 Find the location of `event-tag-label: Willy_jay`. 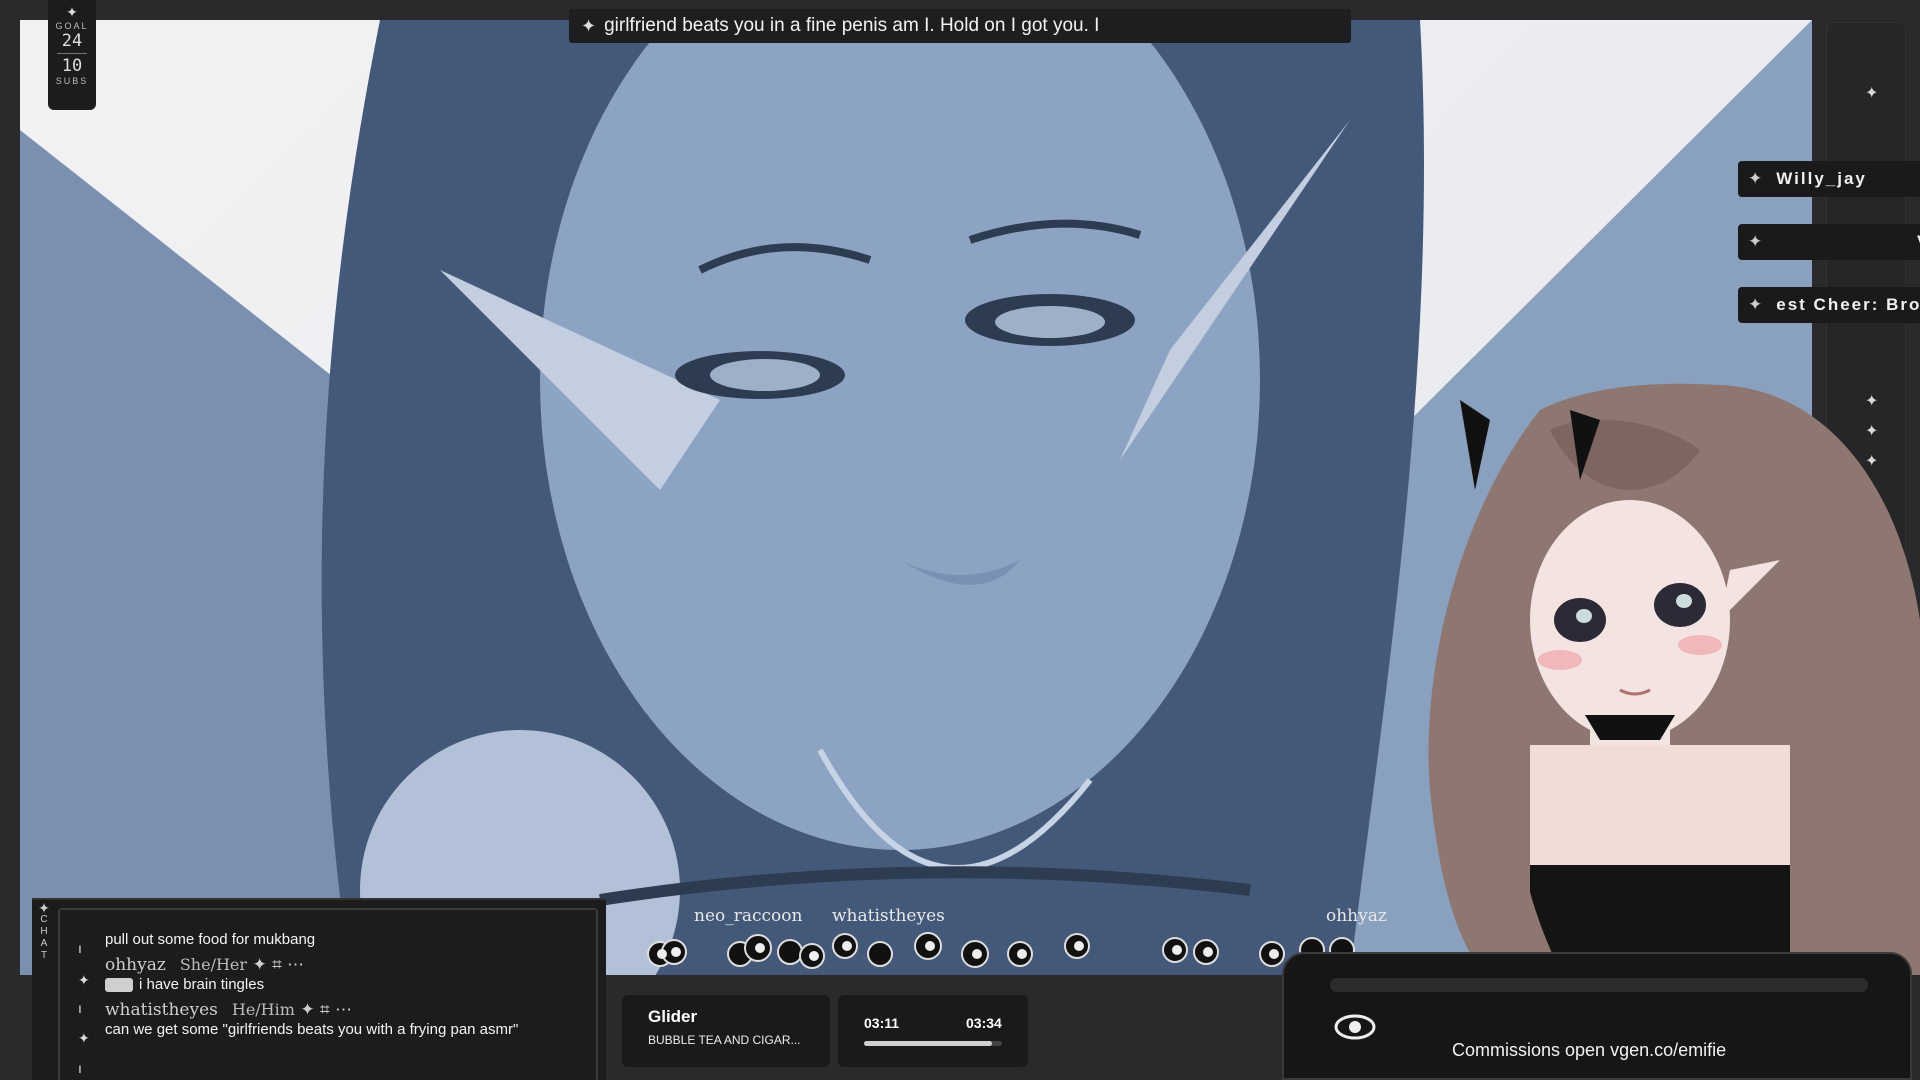

event-tag-label: Willy_jay is located at coordinates (1821, 178).